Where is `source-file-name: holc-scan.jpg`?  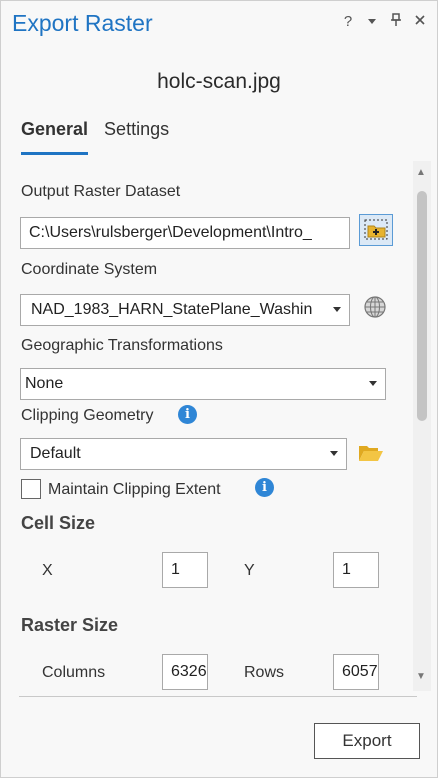
source-file-name: holc-scan.jpg is located at coordinates (219, 81).